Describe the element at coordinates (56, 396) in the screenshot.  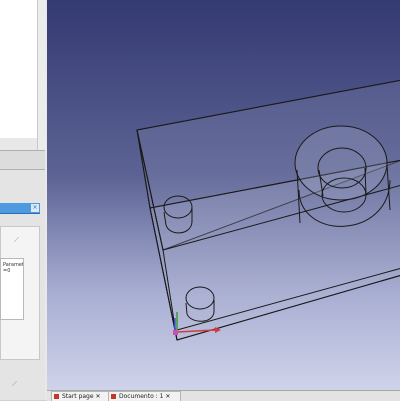
I see `page-icon` at that location.